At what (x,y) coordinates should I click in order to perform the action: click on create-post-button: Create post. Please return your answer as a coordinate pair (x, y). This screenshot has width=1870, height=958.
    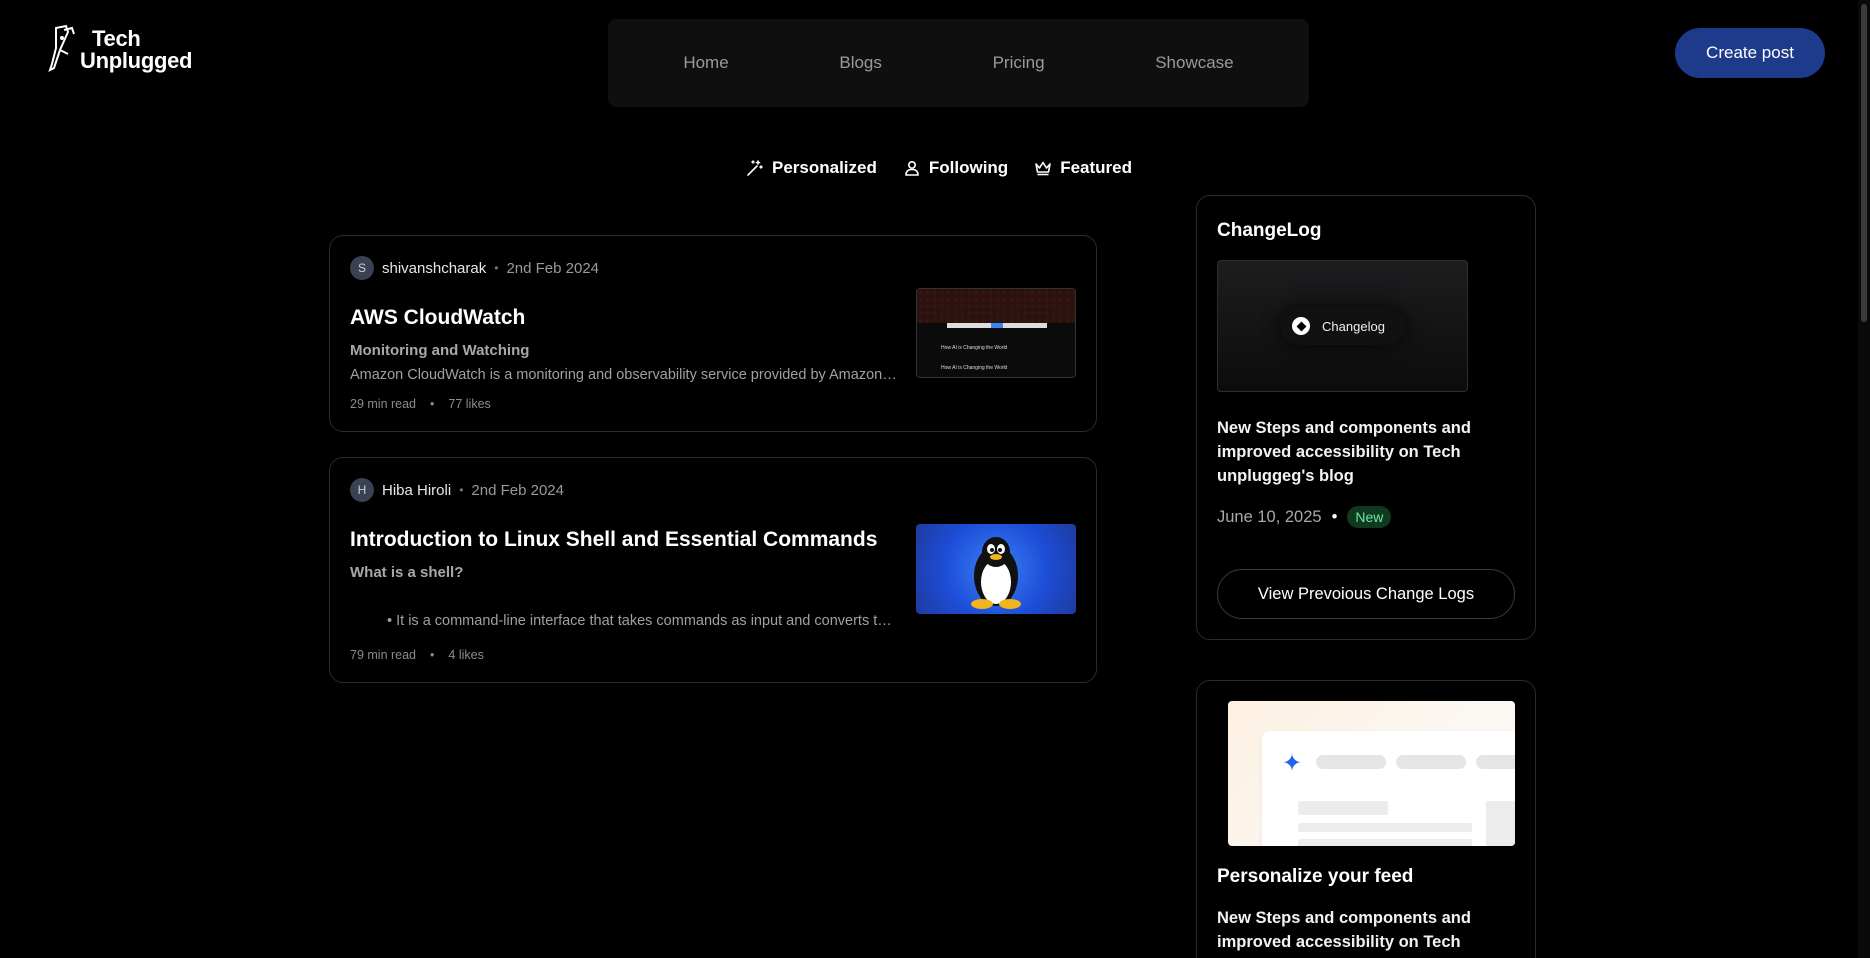
    Looking at the image, I should click on (1750, 53).